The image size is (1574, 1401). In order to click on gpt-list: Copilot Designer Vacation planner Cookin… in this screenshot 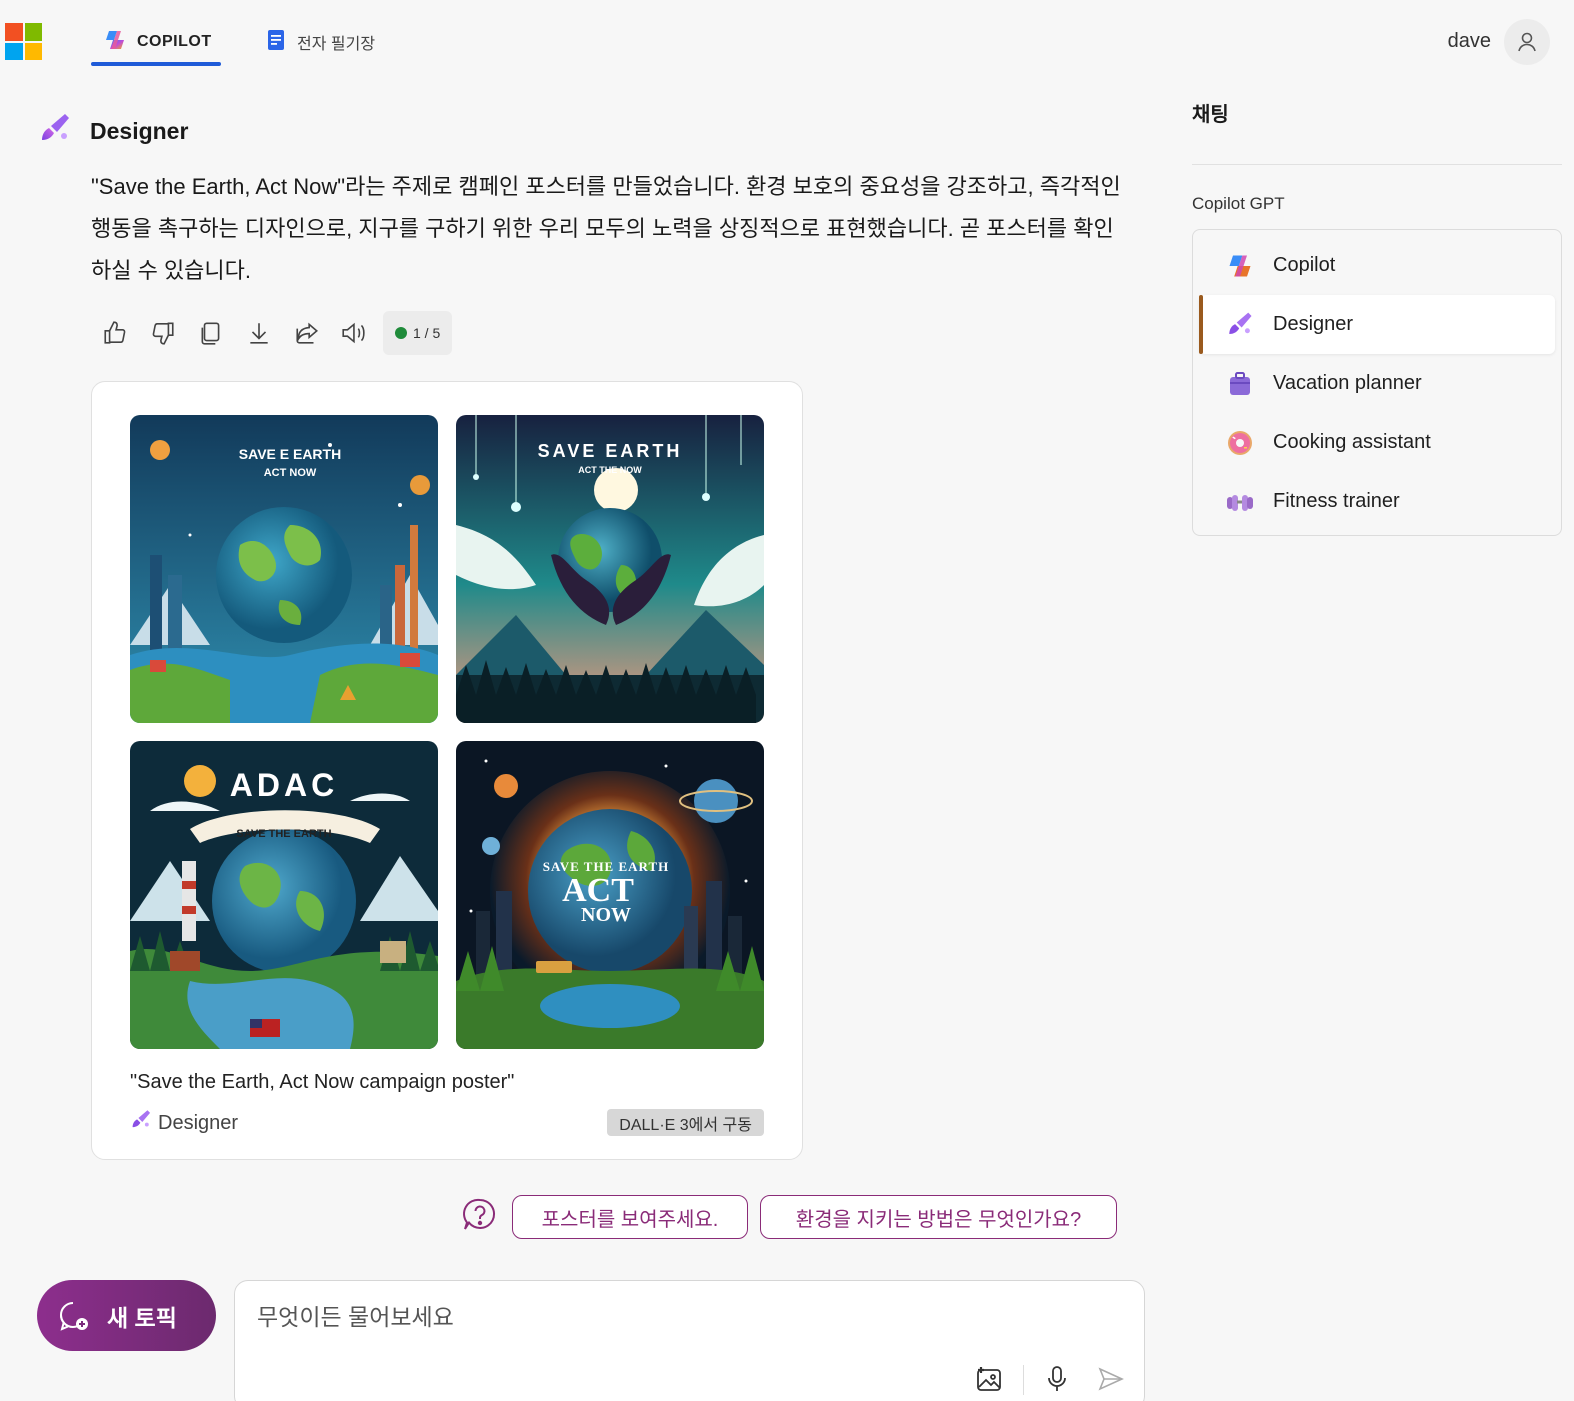, I will do `click(1377, 382)`.